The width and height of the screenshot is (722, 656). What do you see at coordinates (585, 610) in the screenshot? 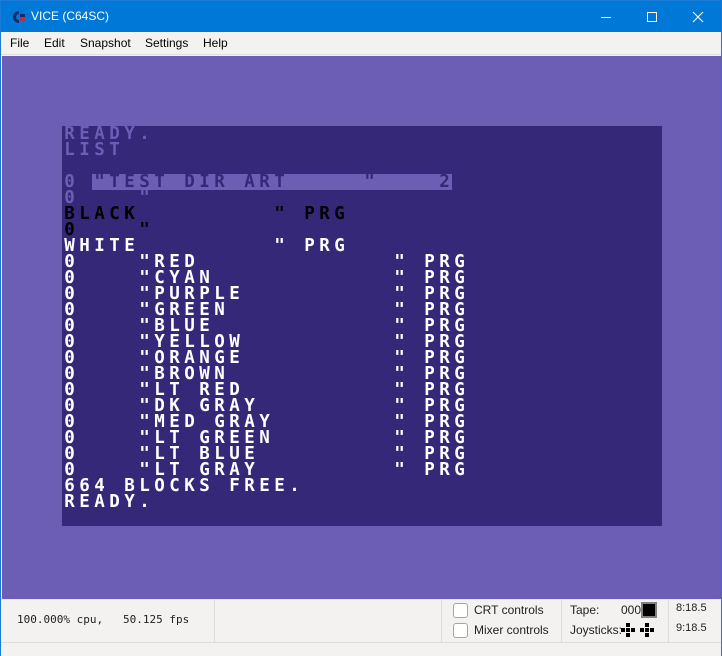
I see `tape-label: Tape:` at bounding box center [585, 610].